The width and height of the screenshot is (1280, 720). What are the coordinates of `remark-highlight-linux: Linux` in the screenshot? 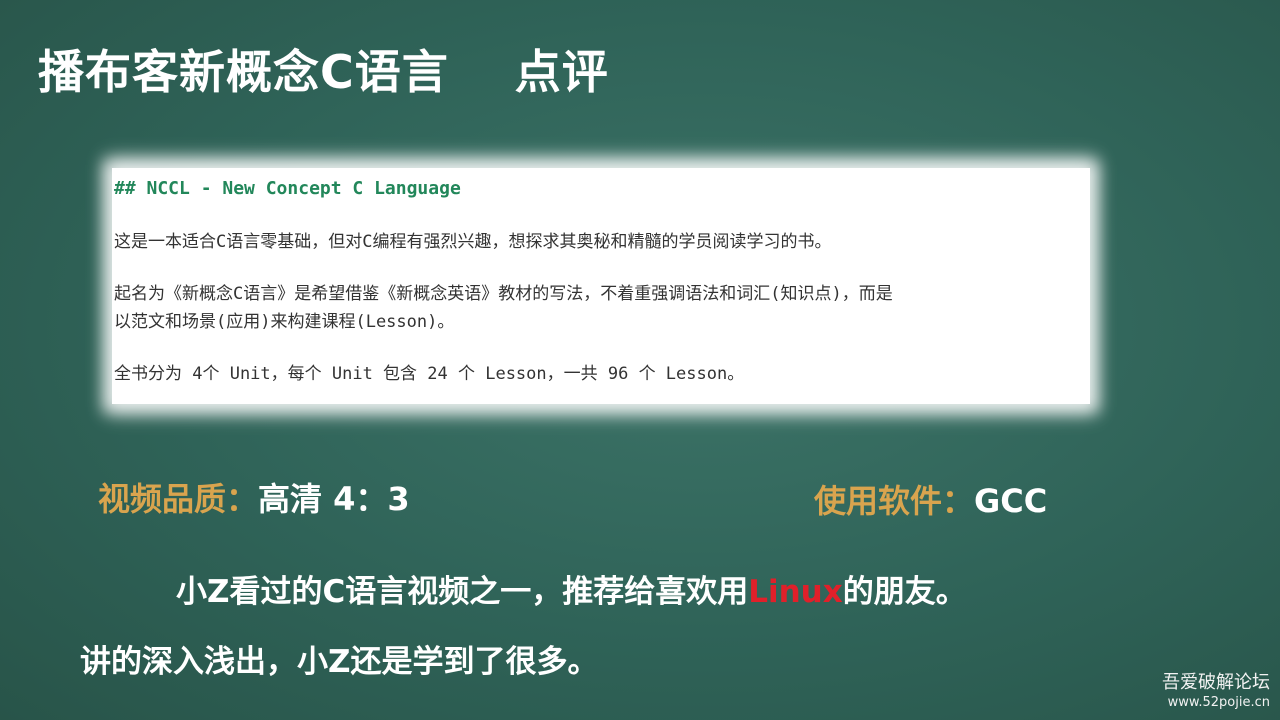 It's located at (795, 592).